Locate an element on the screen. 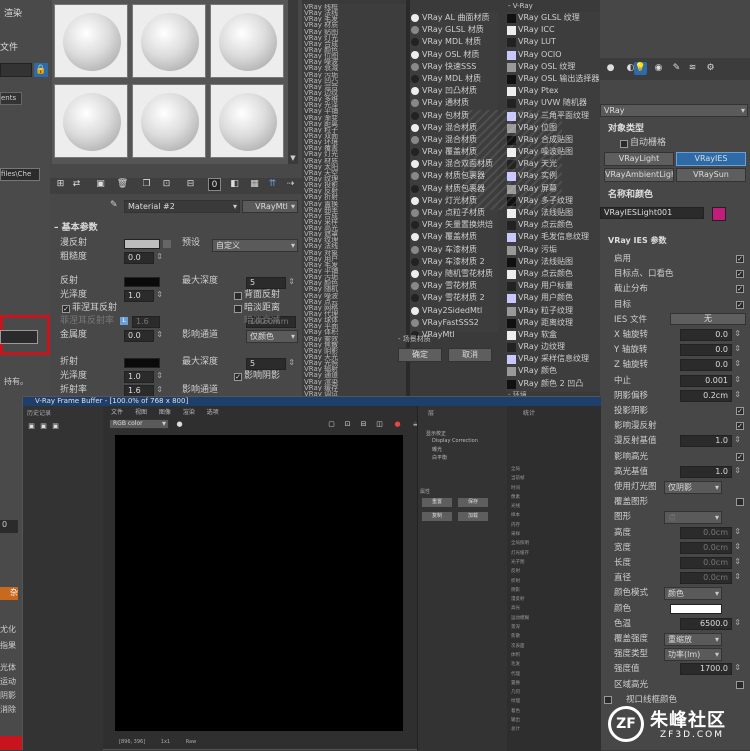 The width and height of the screenshot is (750, 751). fresnel-ior-field: 1.6 is located at coordinates (146, 322).